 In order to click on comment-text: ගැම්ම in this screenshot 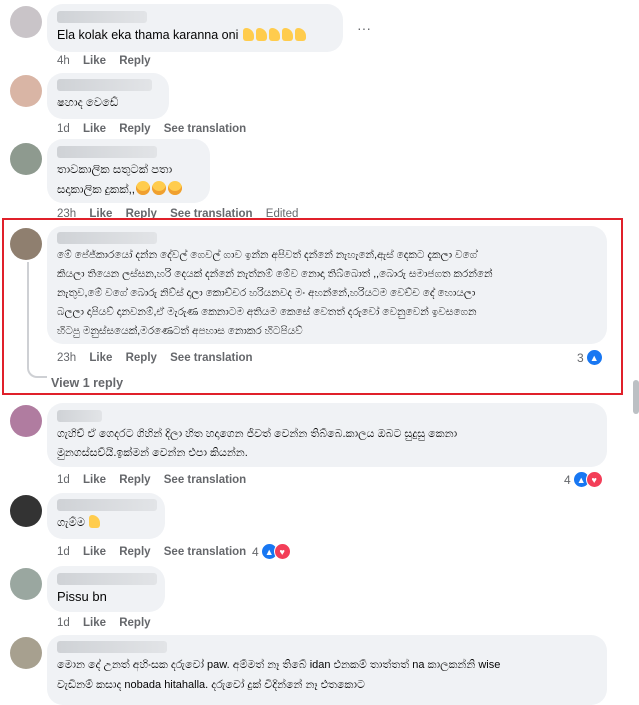, I will do `click(79, 523)`.